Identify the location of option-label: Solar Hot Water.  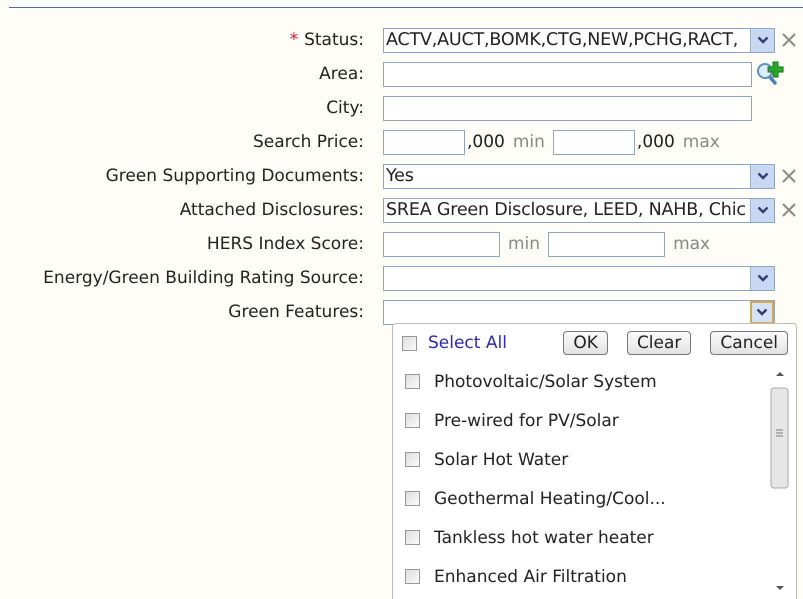
(501, 460).